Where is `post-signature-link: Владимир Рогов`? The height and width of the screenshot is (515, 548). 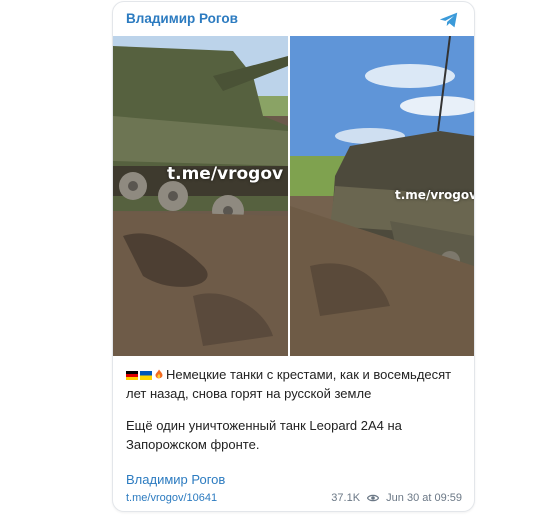
post-signature-link: Владимир Рогов is located at coordinates (175, 479).